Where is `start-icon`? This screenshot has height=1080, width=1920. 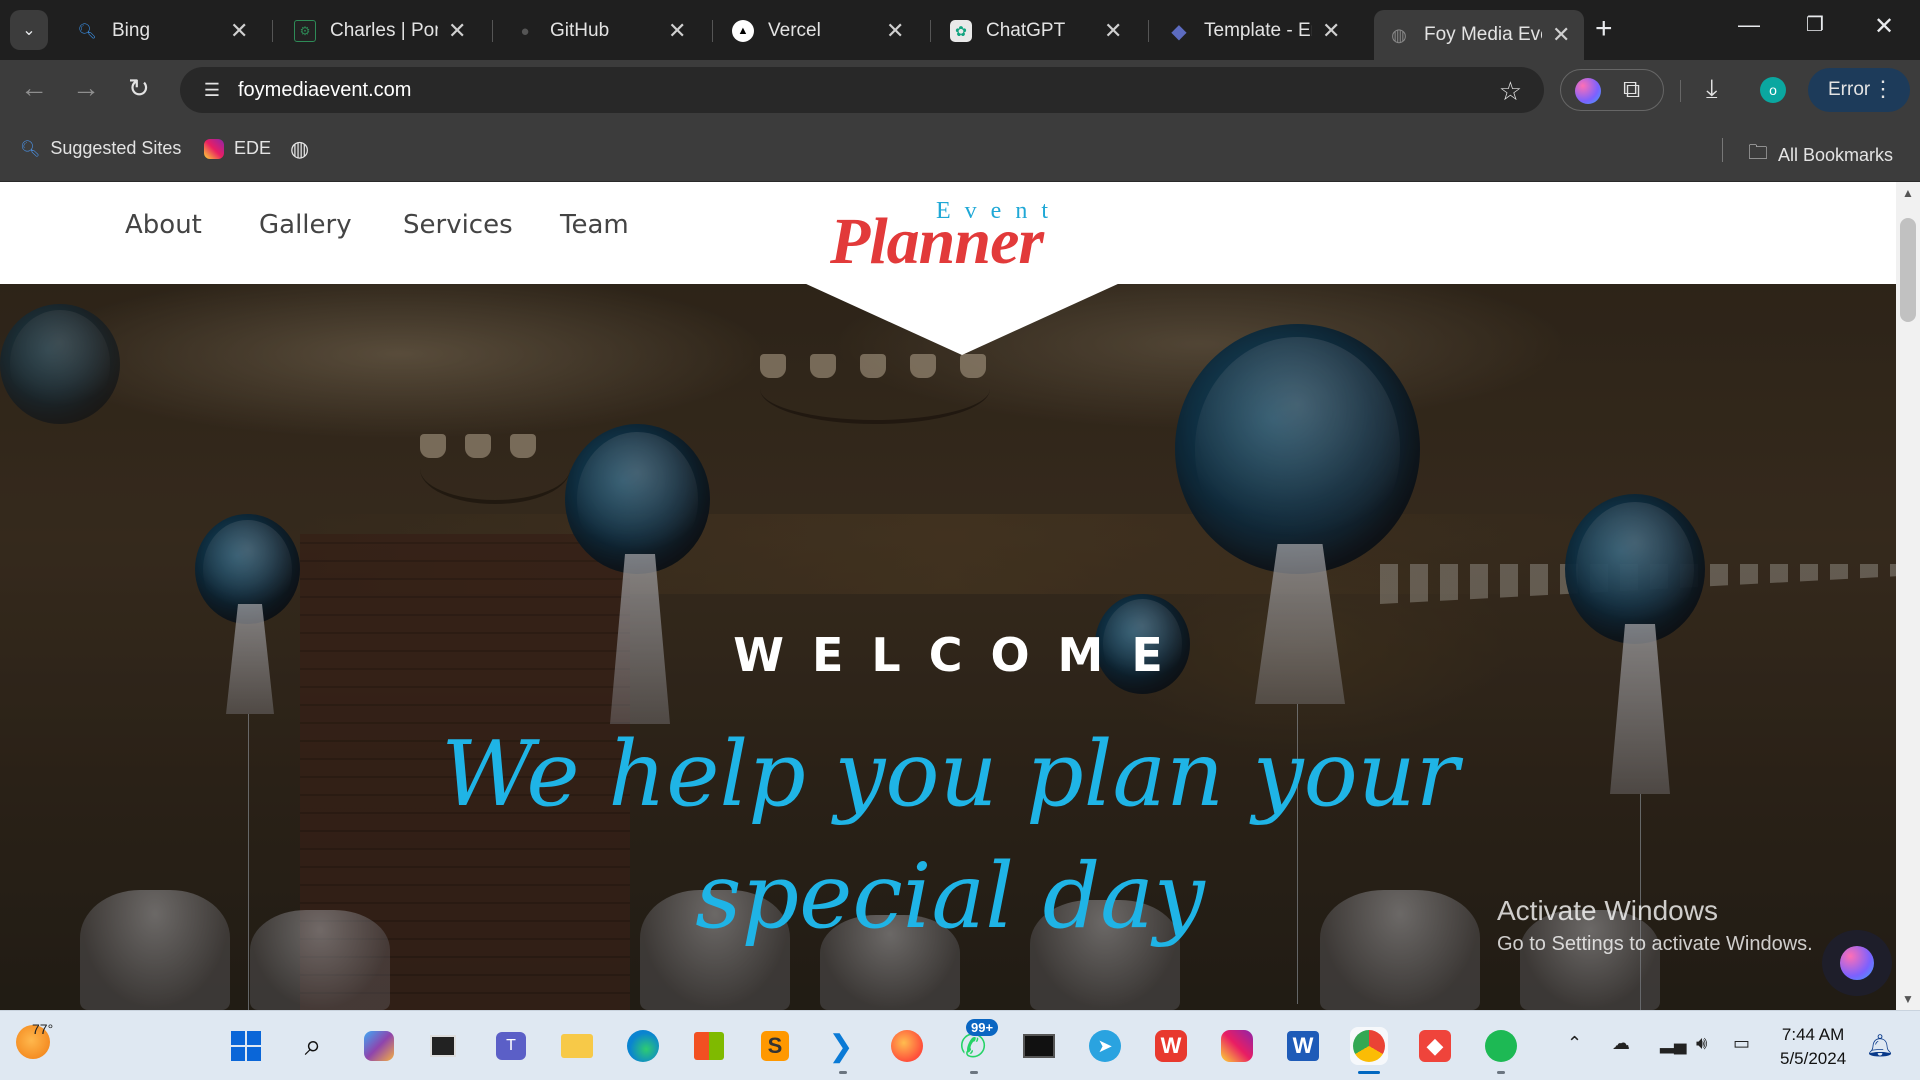
start-icon is located at coordinates (246, 1046).